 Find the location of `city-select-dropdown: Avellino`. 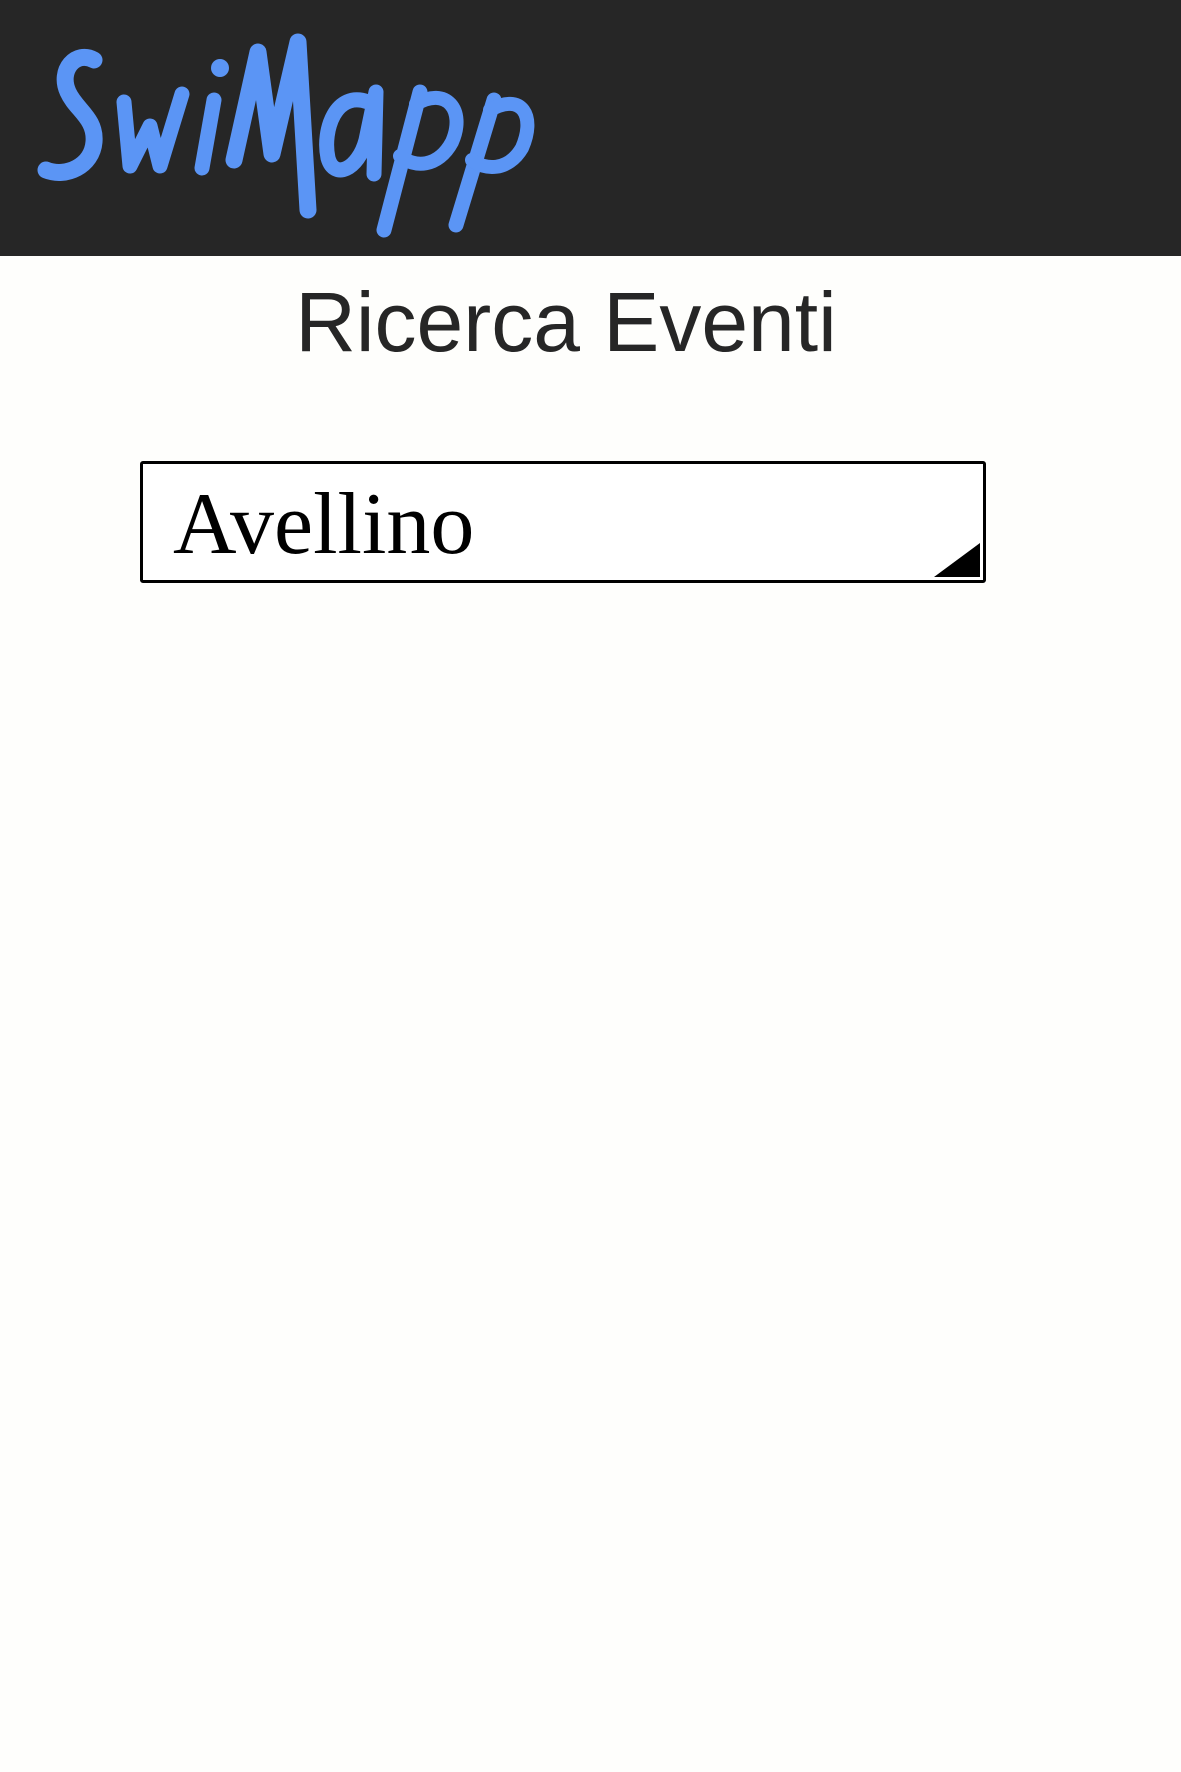

city-select-dropdown: Avellino is located at coordinates (563, 522).